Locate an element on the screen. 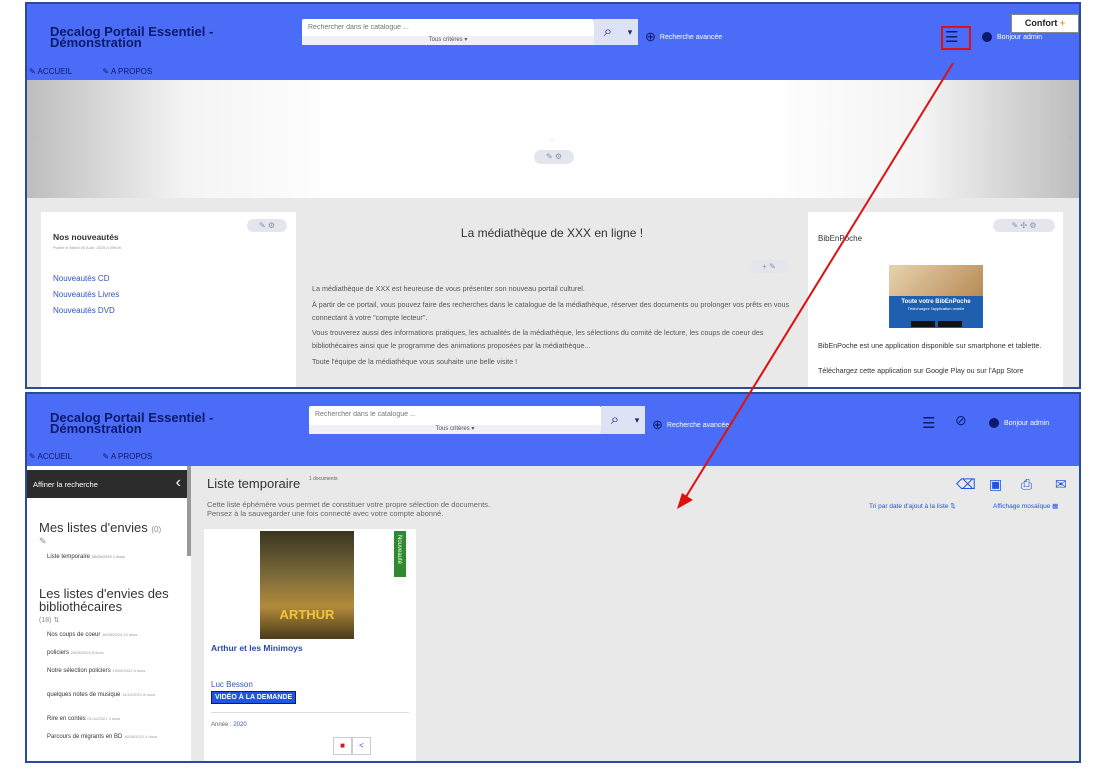 This screenshot has width=1106, height=774. annotation-arrow-line is located at coordinates (818, 281).